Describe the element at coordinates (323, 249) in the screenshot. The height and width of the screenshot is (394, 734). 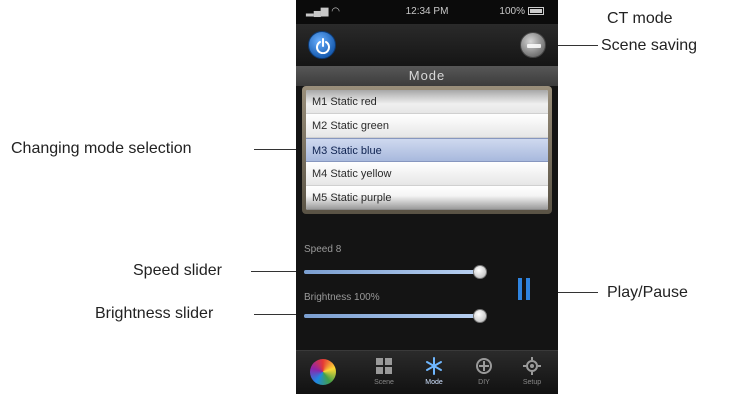
I see `speed-label: Speed 8` at that location.